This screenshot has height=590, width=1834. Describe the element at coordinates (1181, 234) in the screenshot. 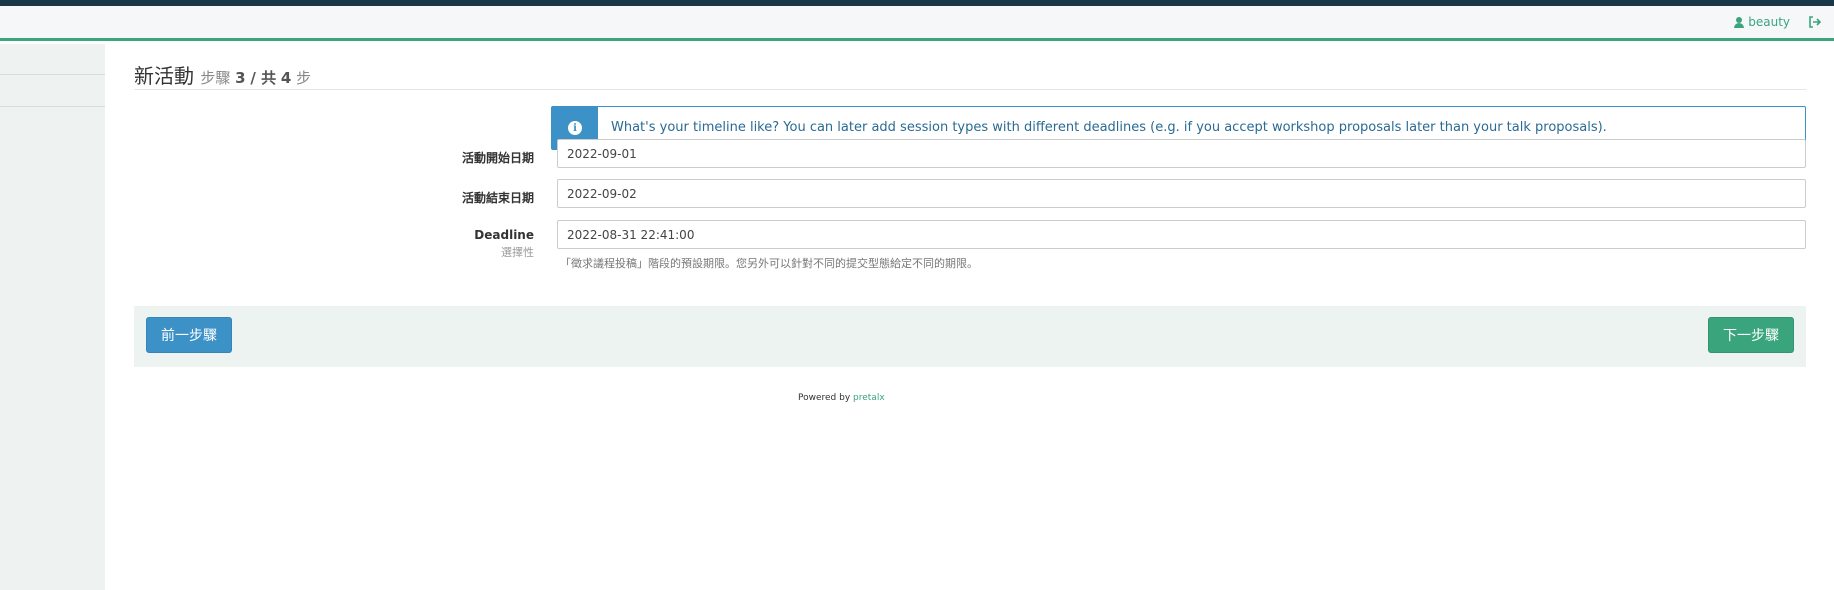

I see `deadline-input` at that location.